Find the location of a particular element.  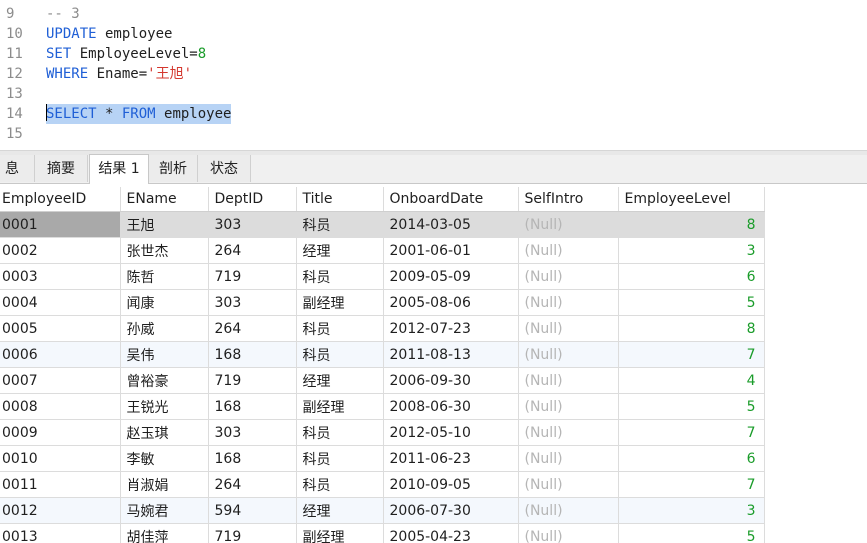

cell-onboarddate: 2011-08-13 is located at coordinates (451, 354).